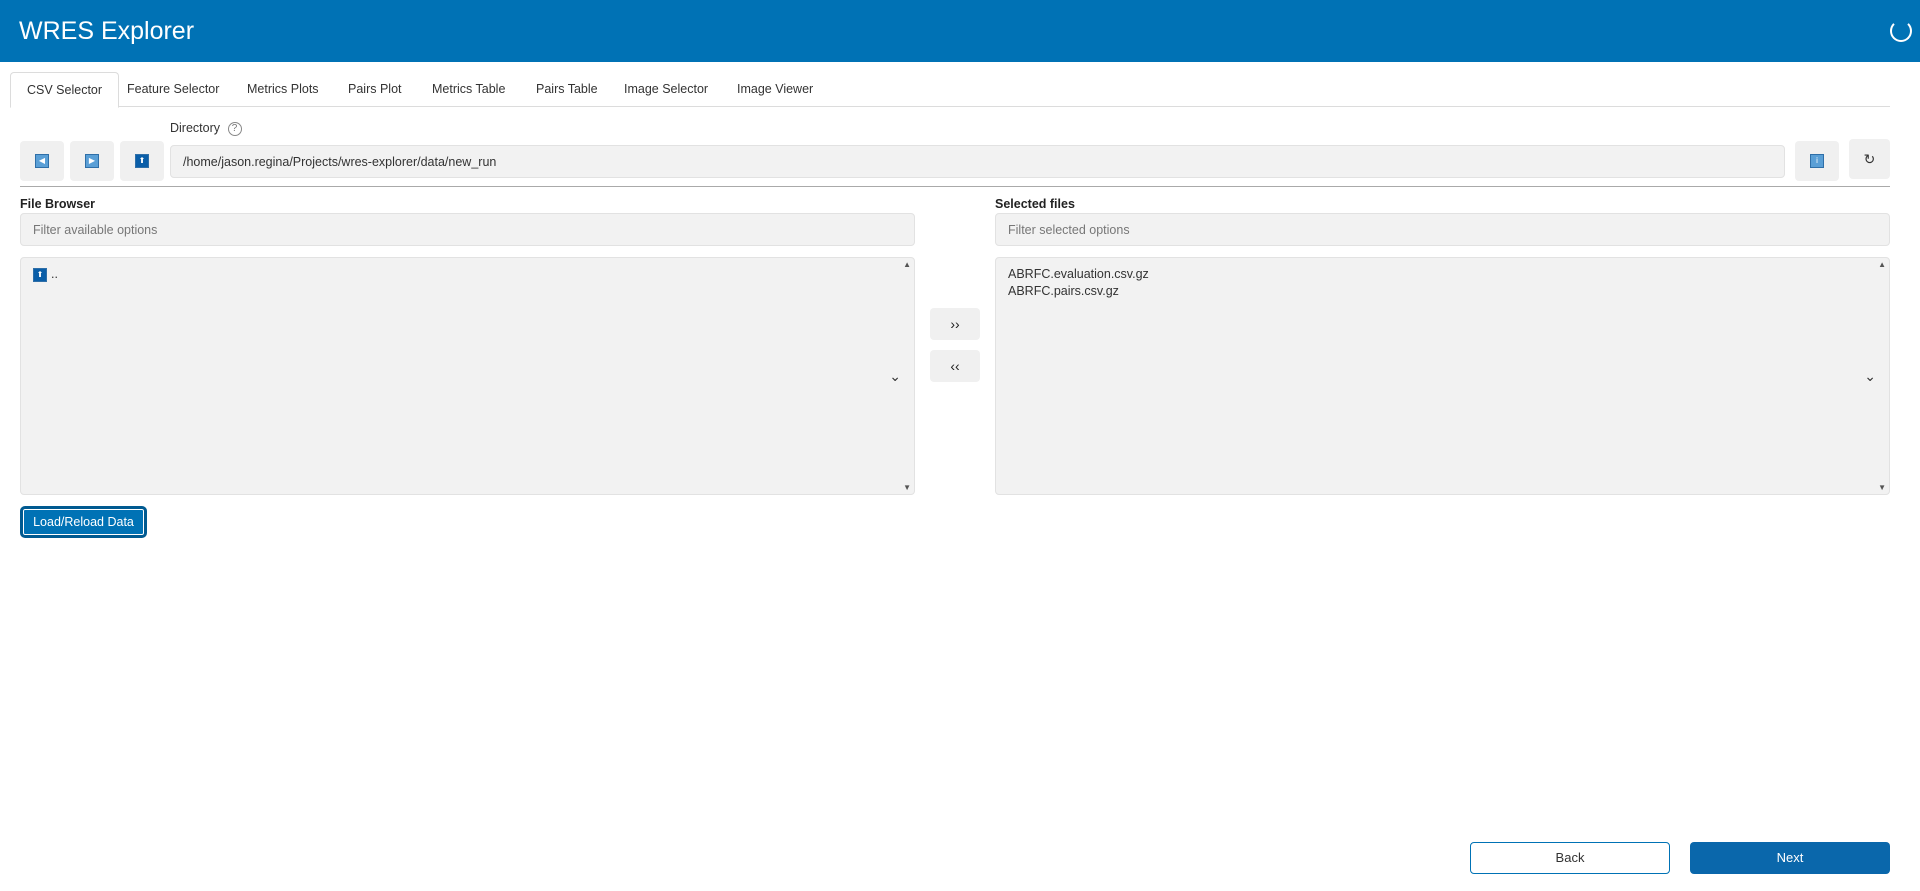 The height and width of the screenshot is (891, 1920). Describe the element at coordinates (107, 31) in the screenshot. I see `app-title: WRES Explorer` at that location.